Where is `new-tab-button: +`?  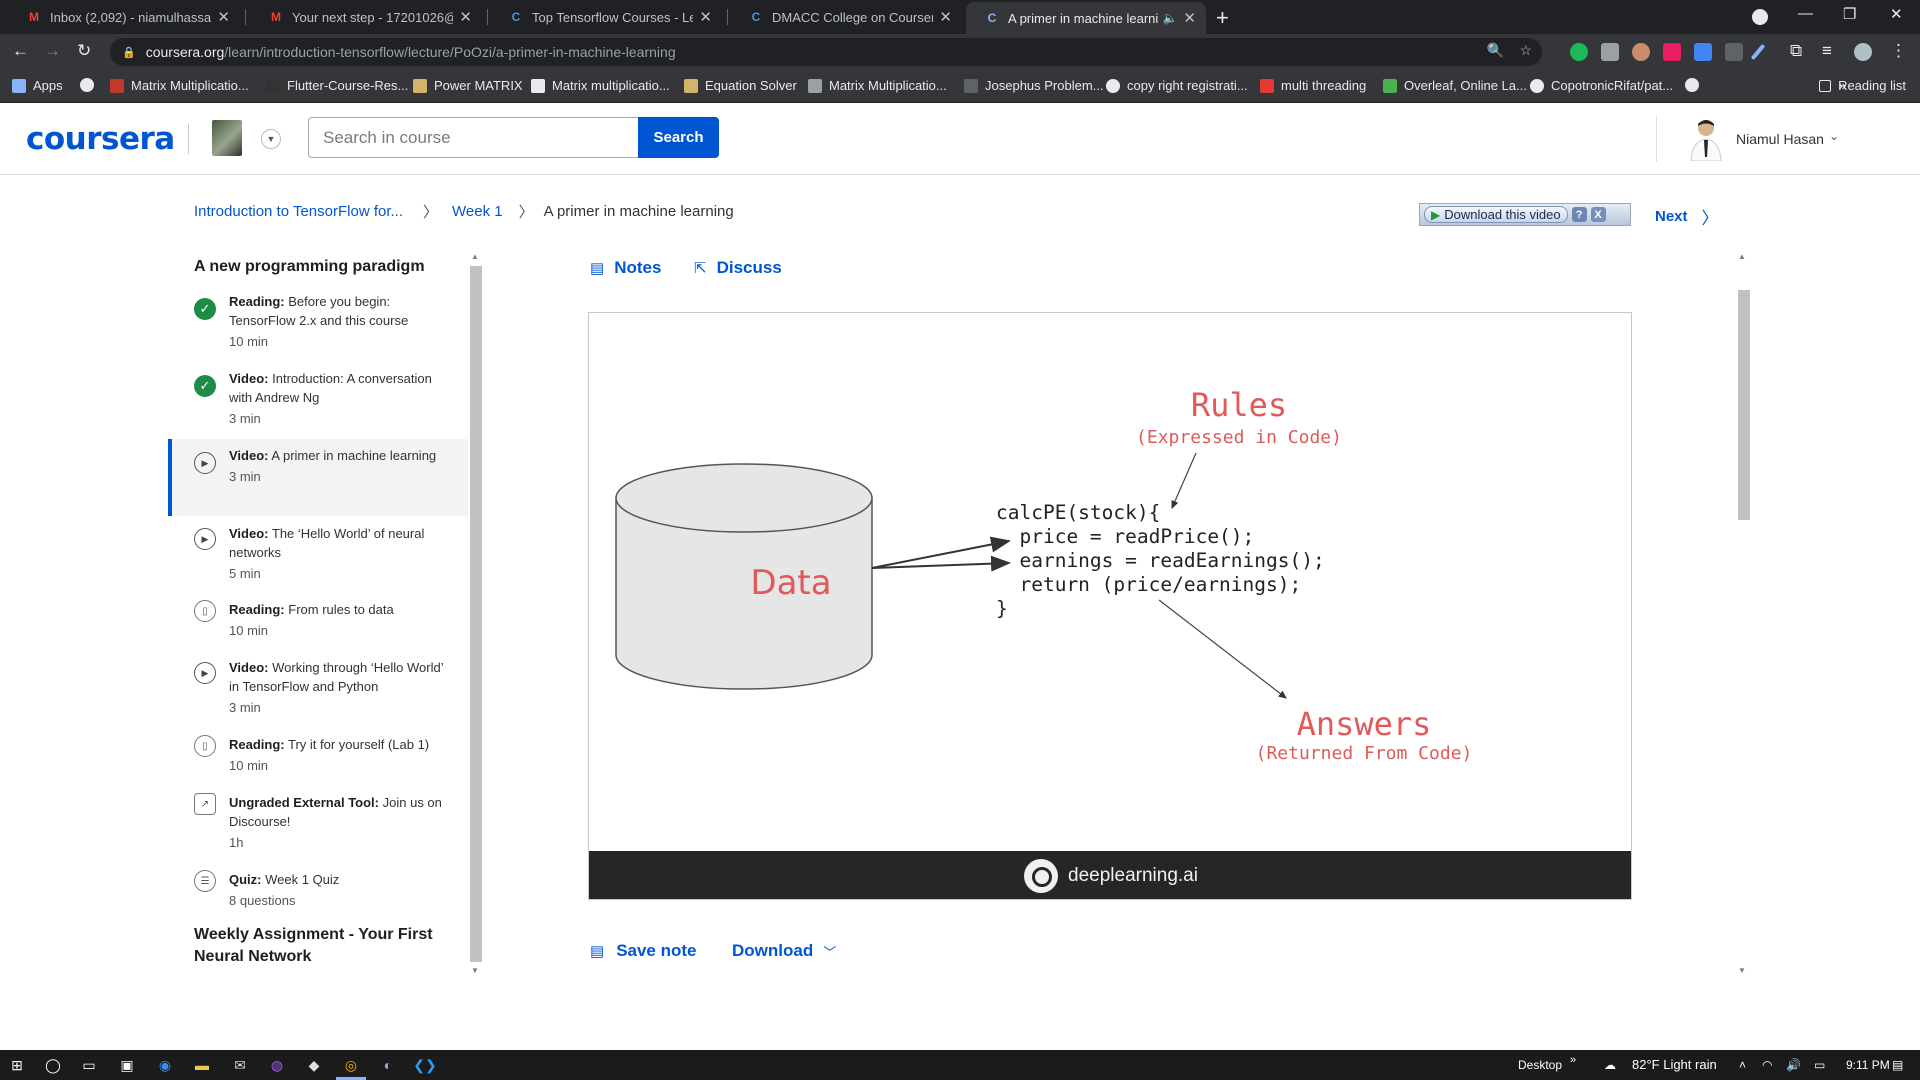
new-tab-button: + is located at coordinates (1222, 18).